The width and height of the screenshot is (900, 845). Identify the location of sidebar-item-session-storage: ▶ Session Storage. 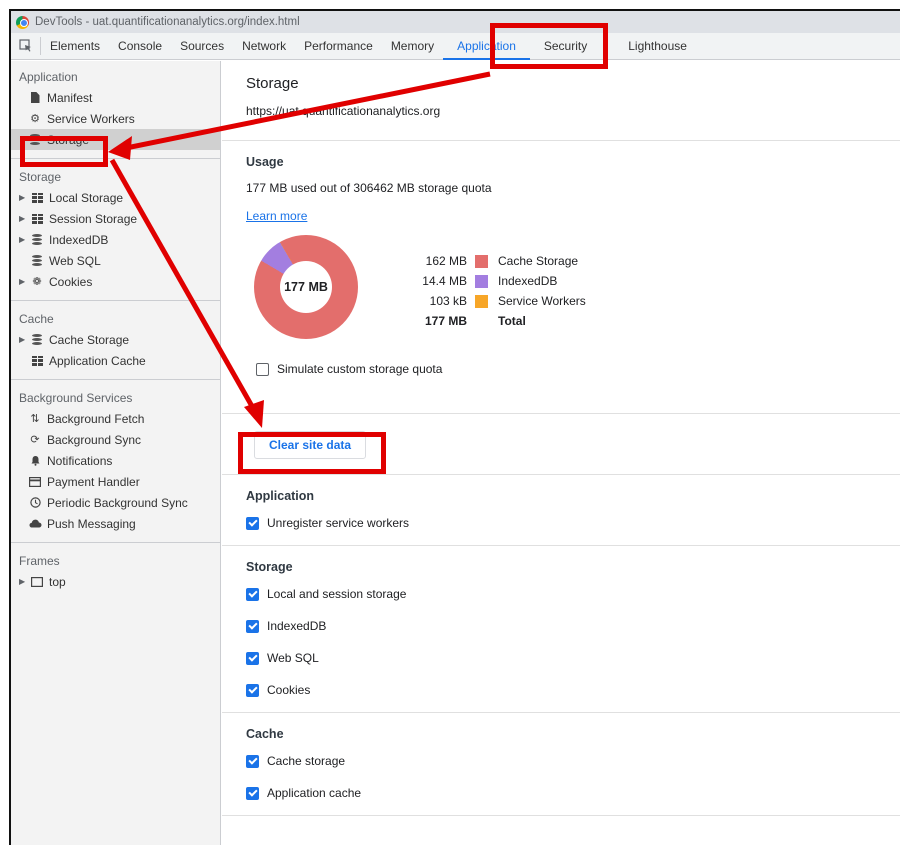
(115, 218).